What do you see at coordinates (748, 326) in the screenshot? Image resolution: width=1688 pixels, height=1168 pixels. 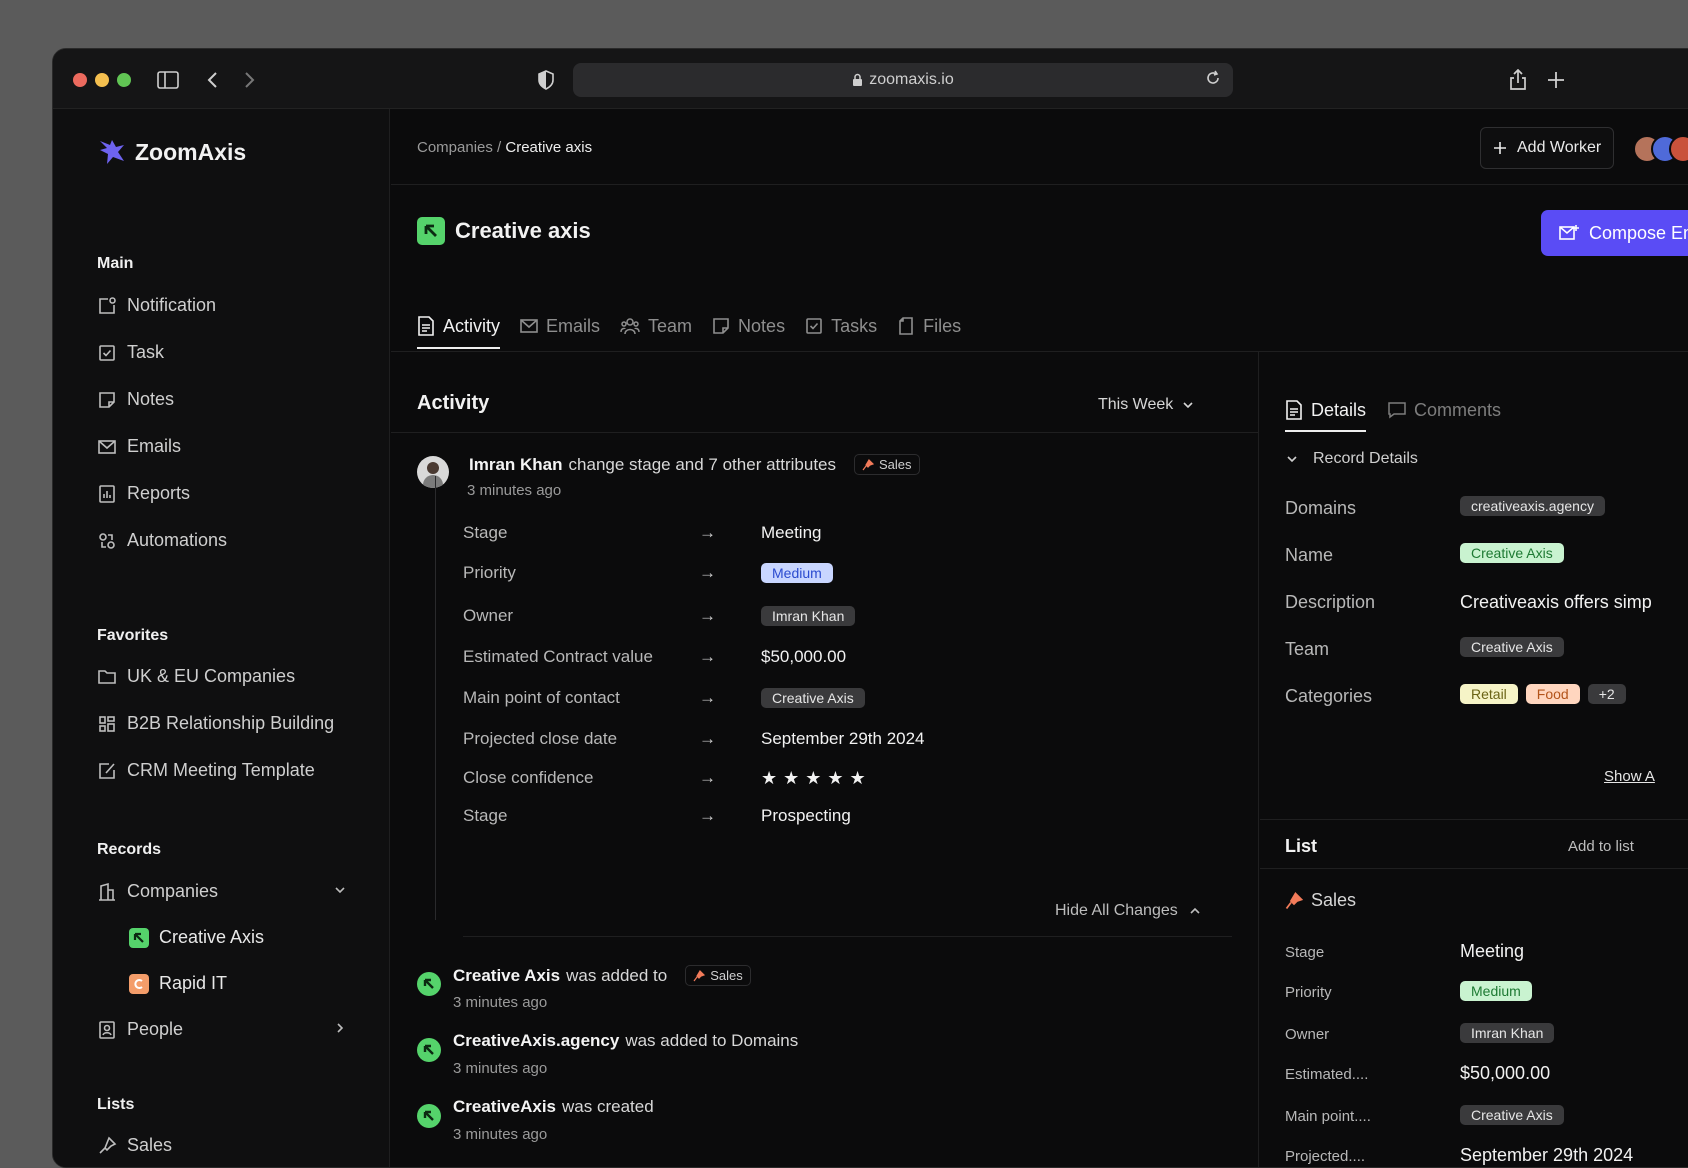 I see `tab-notes: Notes` at bounding box center [748, 326].